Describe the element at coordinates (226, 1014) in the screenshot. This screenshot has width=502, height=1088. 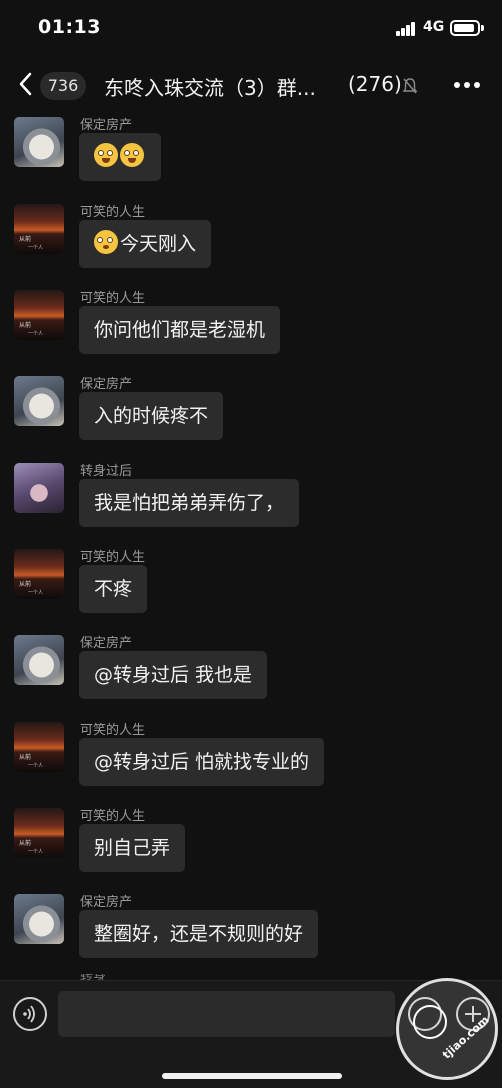
I see `message-input` at that location.